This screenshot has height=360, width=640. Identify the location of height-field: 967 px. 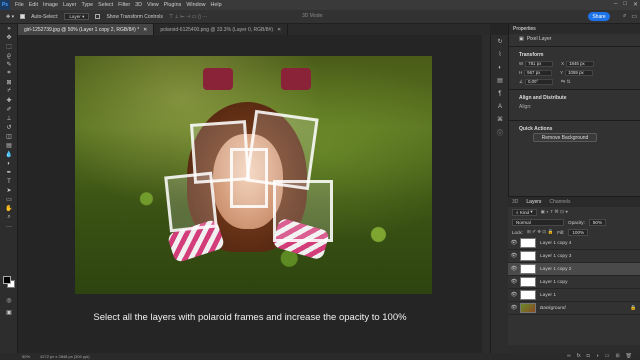
(538, 72).